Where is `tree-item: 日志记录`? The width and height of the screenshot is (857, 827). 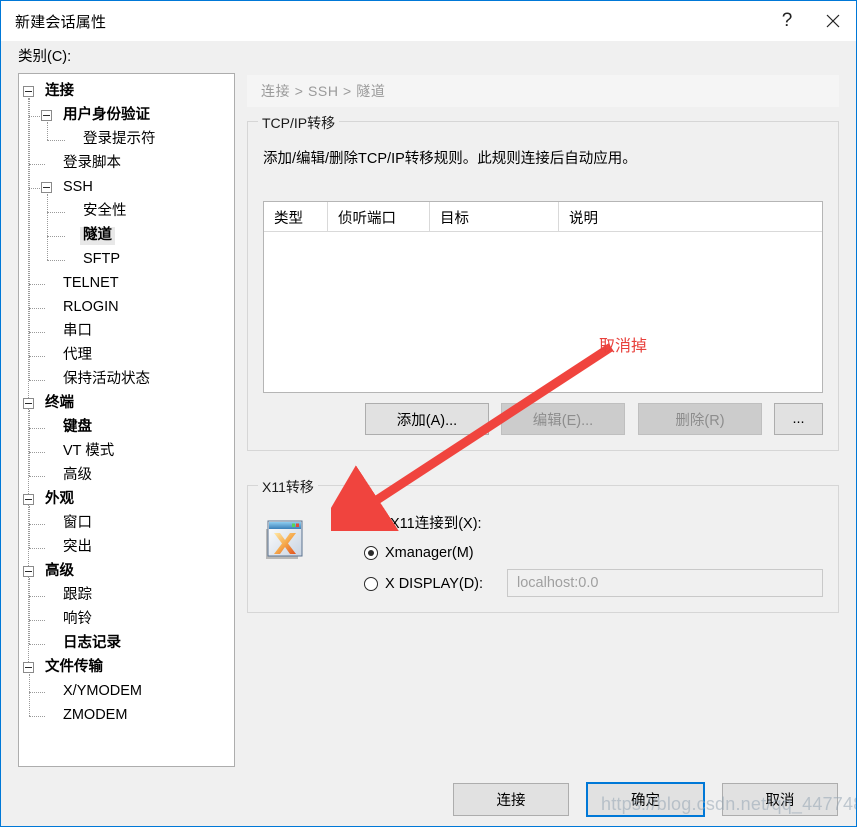
tree-item: 日志记录 is located at coordinates (126, 644).